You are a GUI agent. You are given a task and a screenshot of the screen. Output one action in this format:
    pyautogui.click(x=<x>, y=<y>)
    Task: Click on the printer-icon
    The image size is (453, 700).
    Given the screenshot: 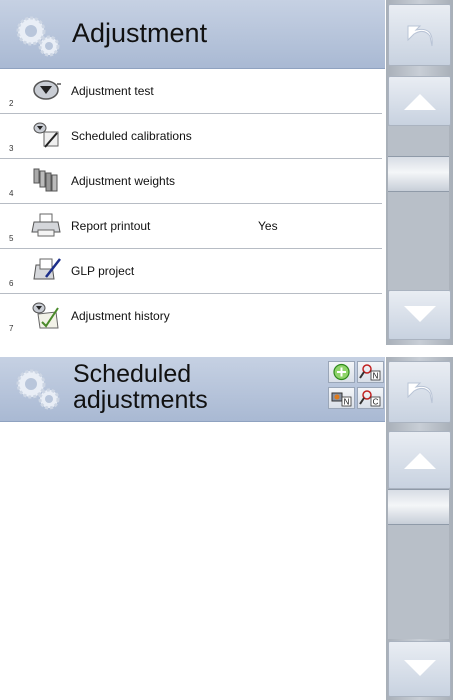 What is the action you would take?
    pyautogui.click(x=46, y=225)
    